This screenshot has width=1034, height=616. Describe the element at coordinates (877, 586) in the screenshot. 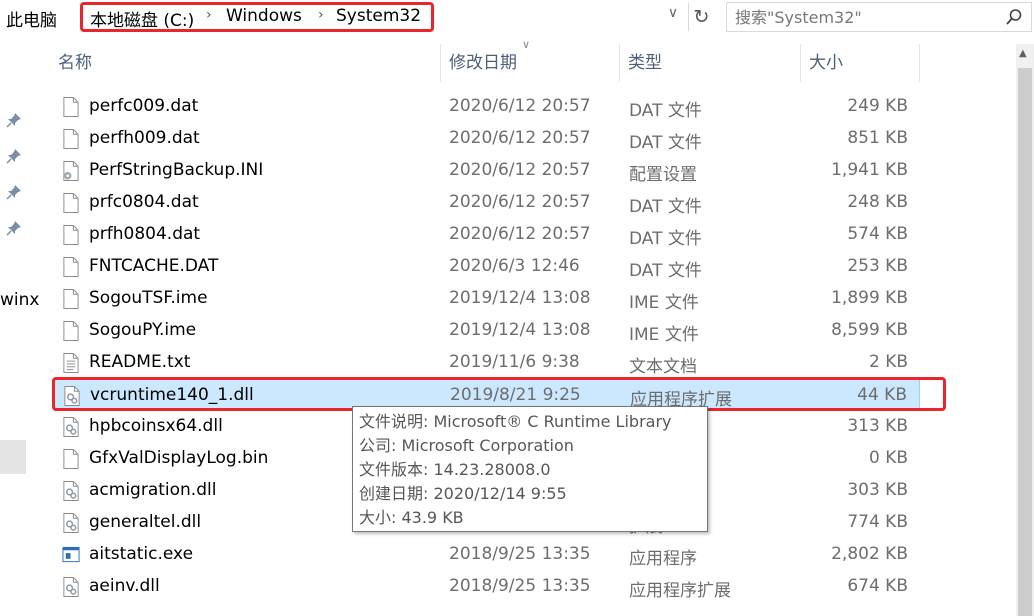

I see `file-size: 674 KB` at that location.